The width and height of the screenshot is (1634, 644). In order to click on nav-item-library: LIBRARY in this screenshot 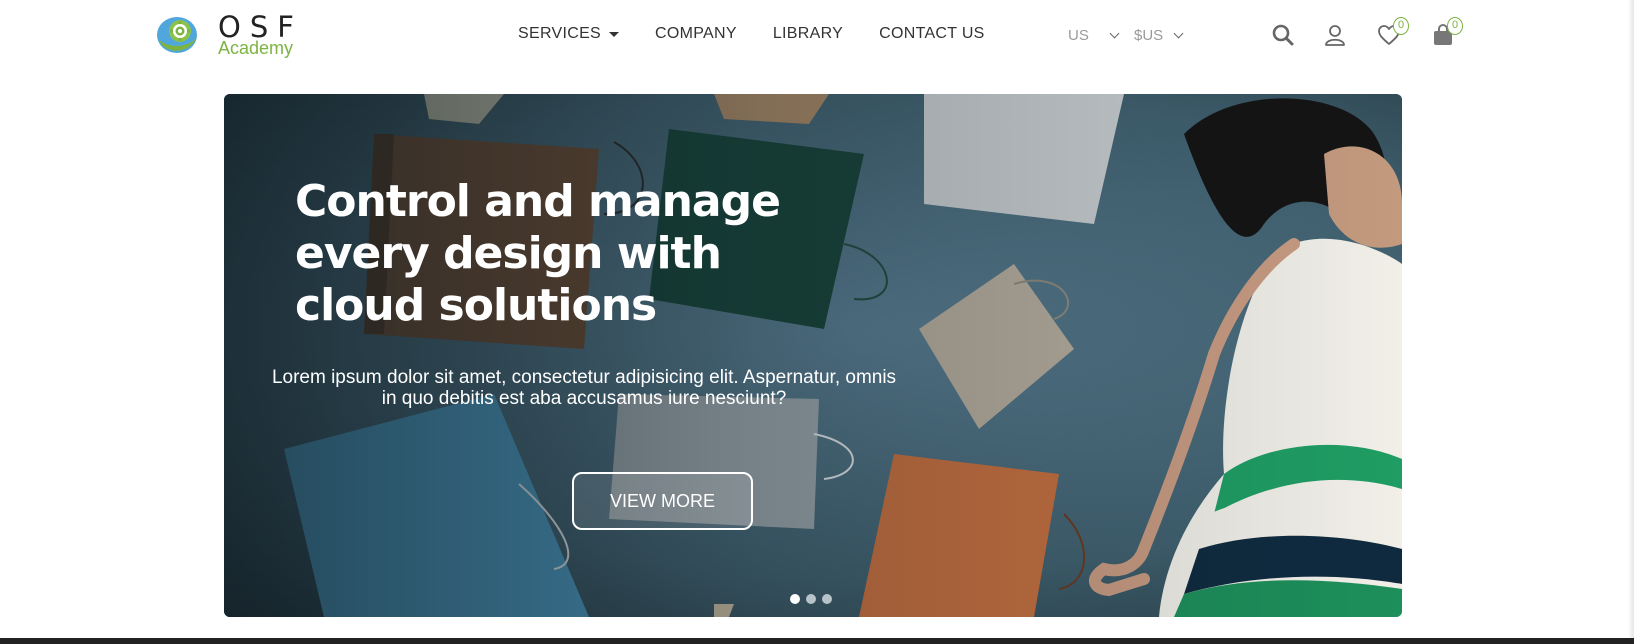, I will do `click(808, 34)`.